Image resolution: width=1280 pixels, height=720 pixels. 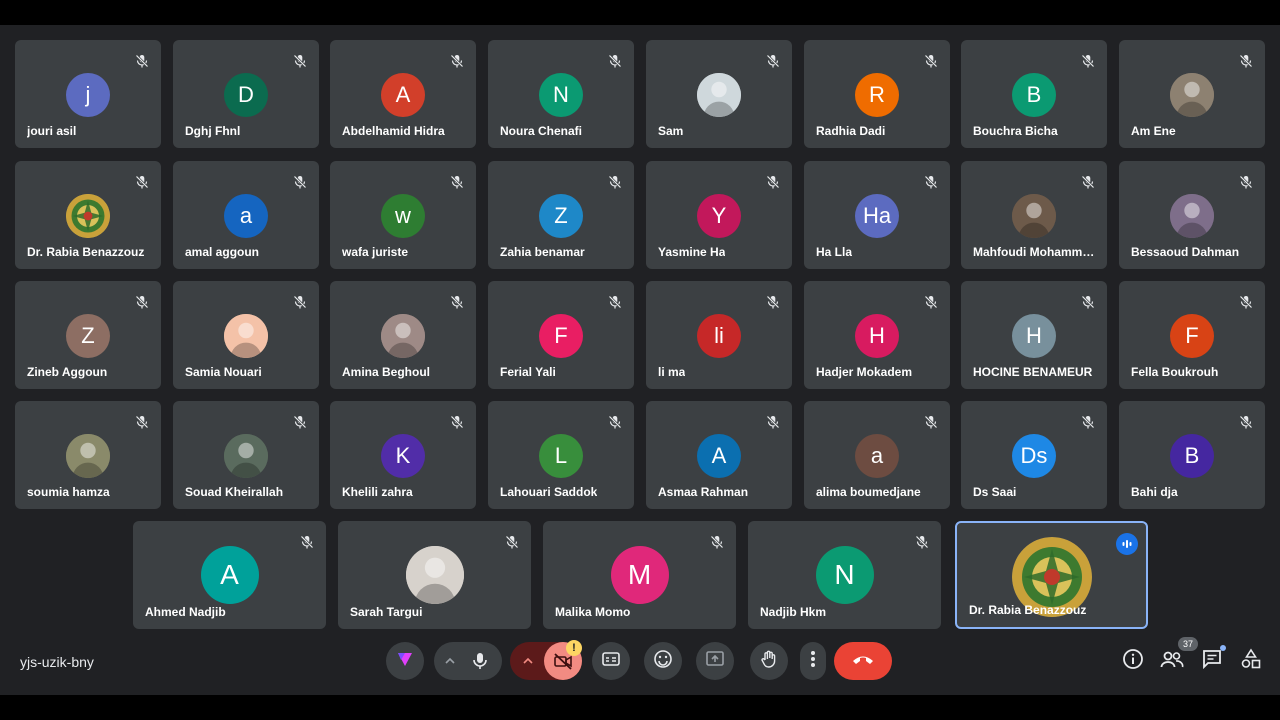 I want to click on participant-tile: Amina Beghoul, so click(x=403, y=335).